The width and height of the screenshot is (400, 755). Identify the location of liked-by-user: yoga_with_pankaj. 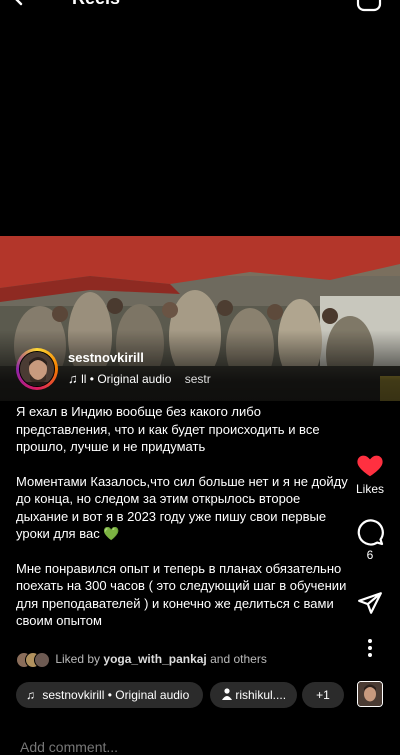
(154, 659).